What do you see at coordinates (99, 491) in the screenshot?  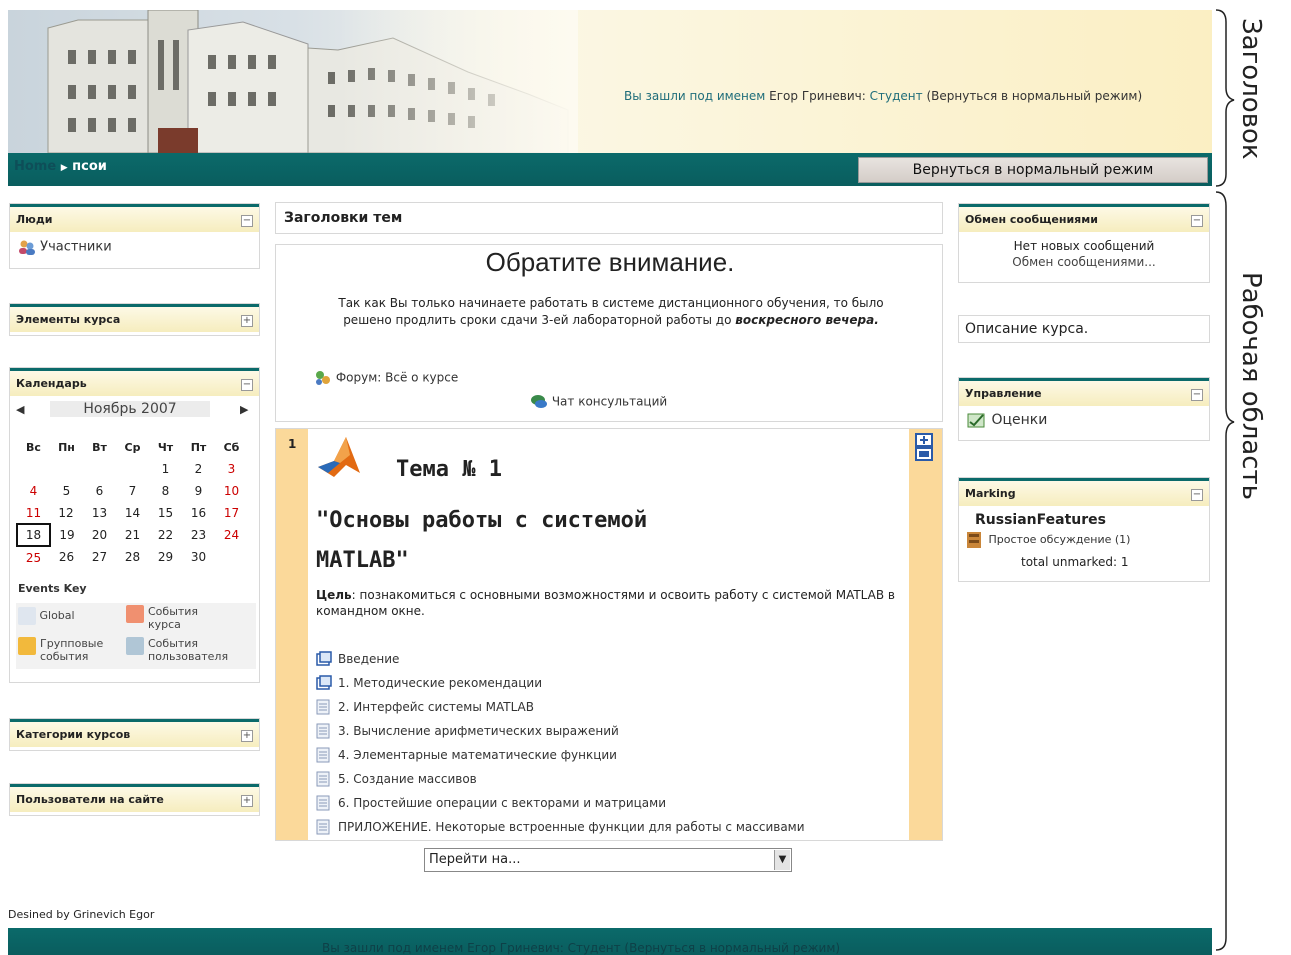 I see `calendar-day: 6` at bounding box center [99, 491].